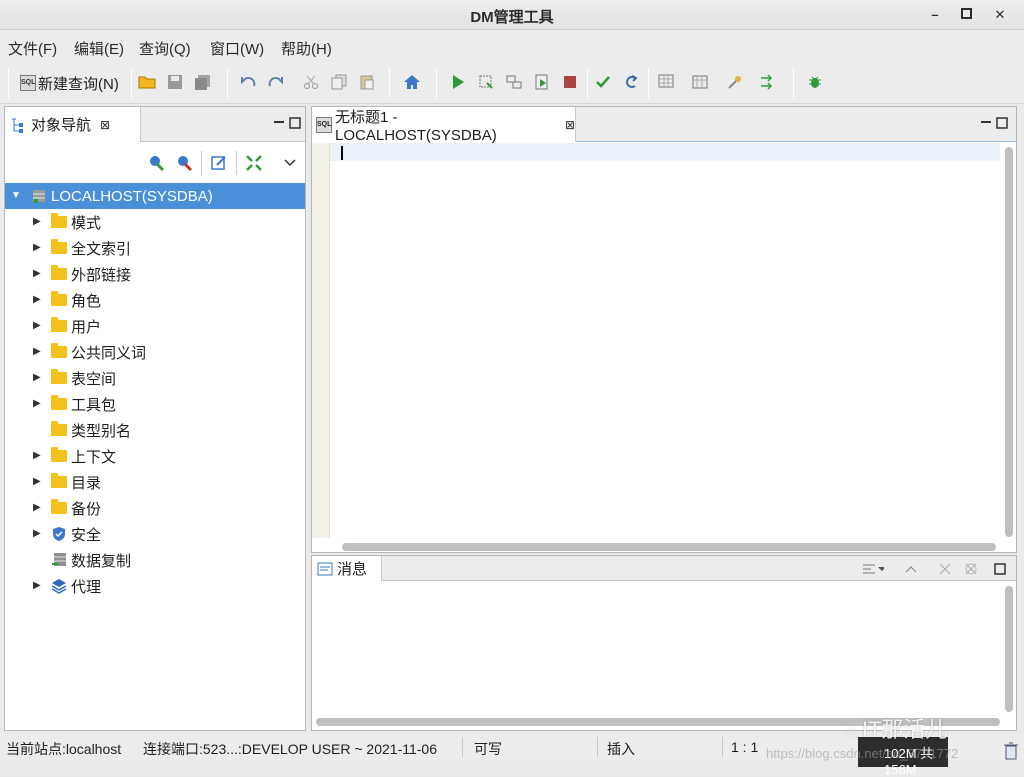  I want to click on chevron-down-icon: ▼, so click(16, 196).